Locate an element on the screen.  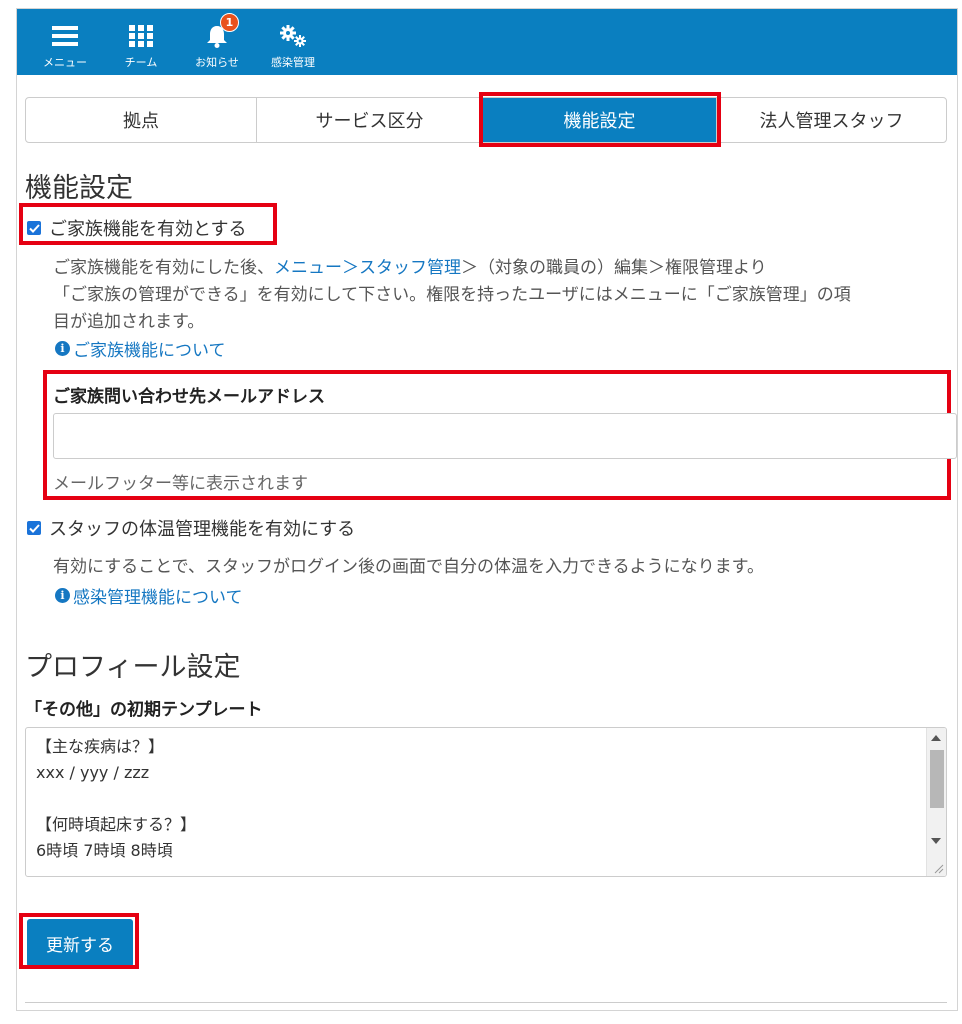
scroll-up-icon is located at coordinates (936, 738).